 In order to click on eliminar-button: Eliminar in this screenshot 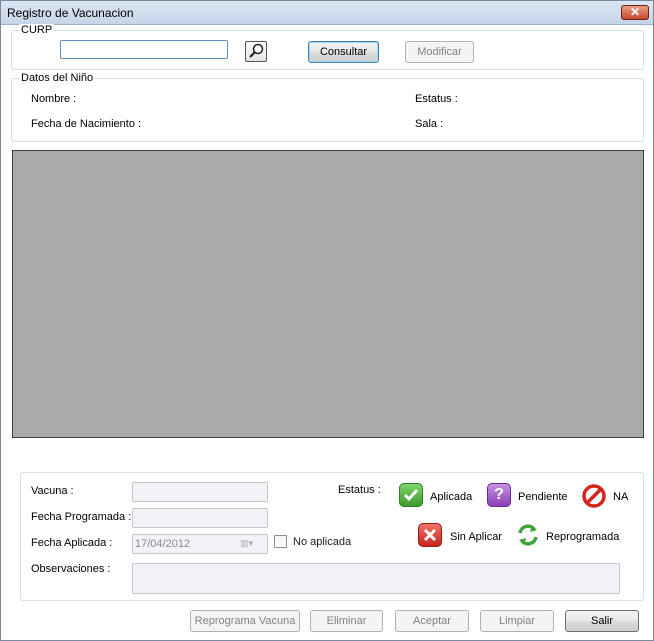, I will do `click(346, 621)`.